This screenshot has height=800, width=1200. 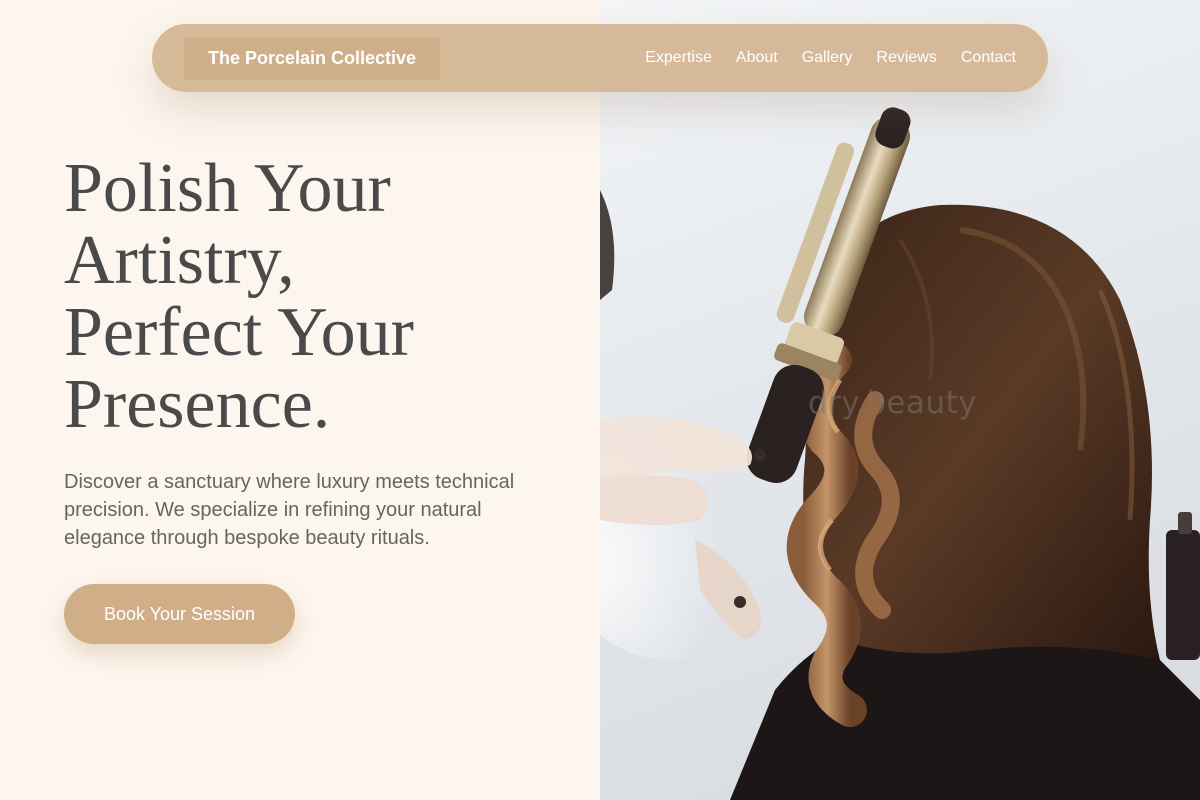 I want to click on hero-title-line: Artistry,, so click(x=179, y=260).